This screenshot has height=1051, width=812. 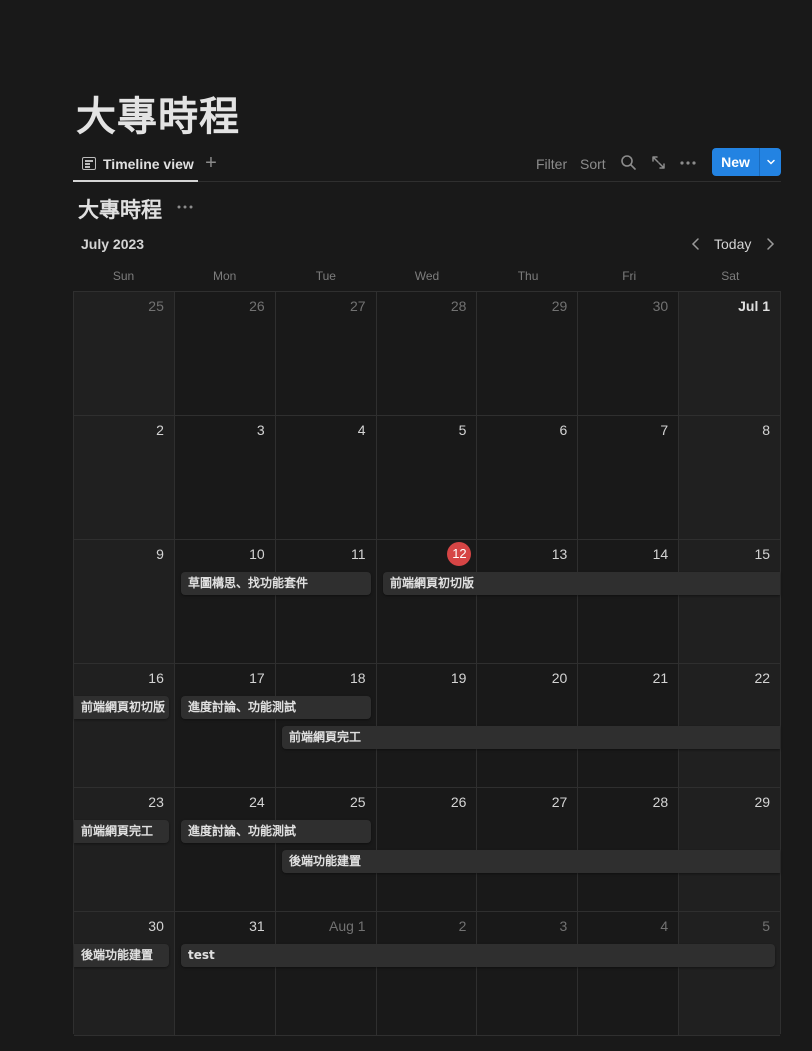 I want to click on day-number: 8, so click(x=766, y=430).